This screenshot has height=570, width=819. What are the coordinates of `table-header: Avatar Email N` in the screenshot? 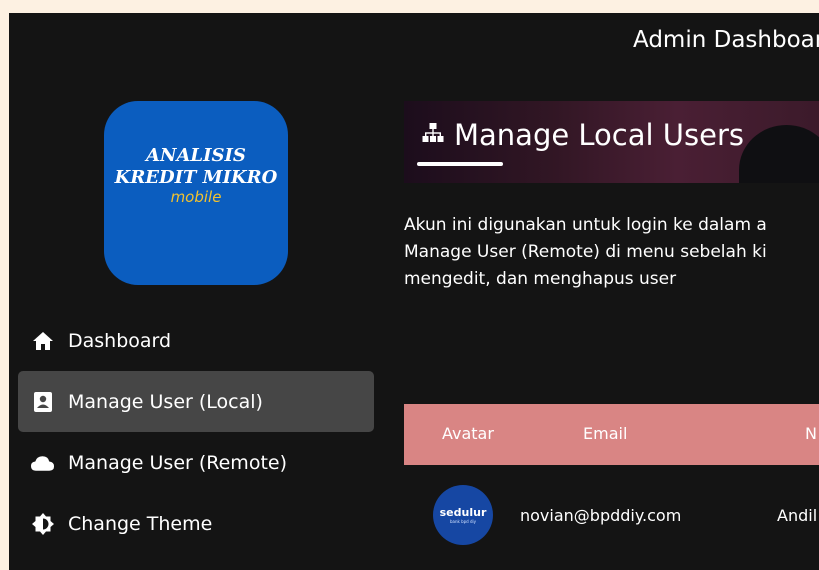 It's located at (611, 434).